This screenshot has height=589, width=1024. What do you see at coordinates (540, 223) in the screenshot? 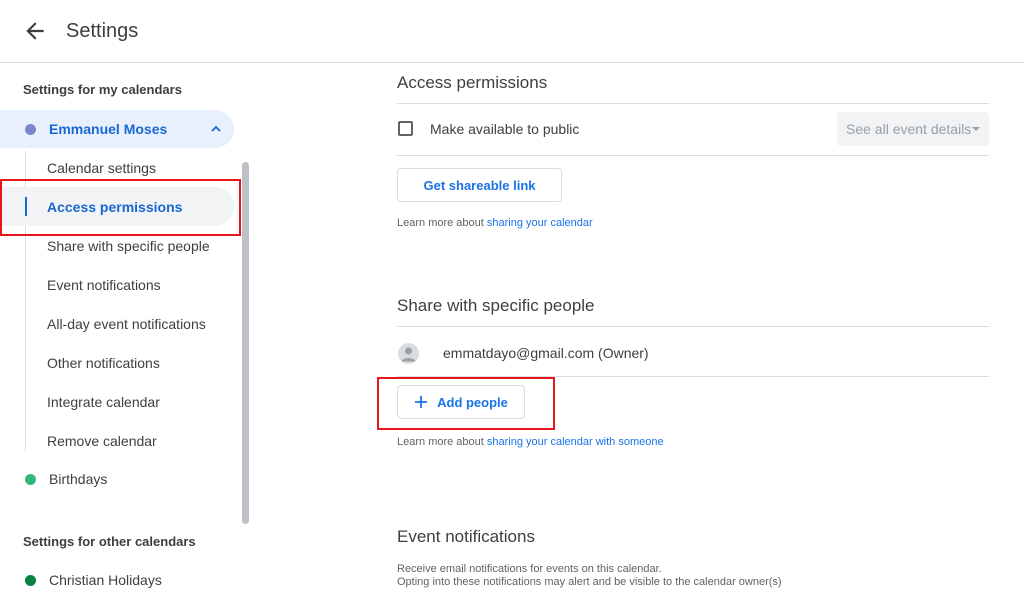
I see `sharing-calendar-link: sharing your calendar` at bounding box center [540, 223].